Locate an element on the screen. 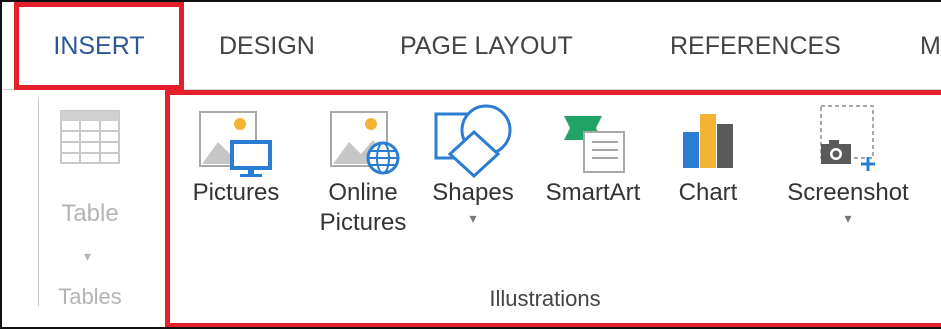 The height and width of the screenshot is (329, 941). tab-page-layout: PAGE LAYOUT is located at coordinates (486, 46).